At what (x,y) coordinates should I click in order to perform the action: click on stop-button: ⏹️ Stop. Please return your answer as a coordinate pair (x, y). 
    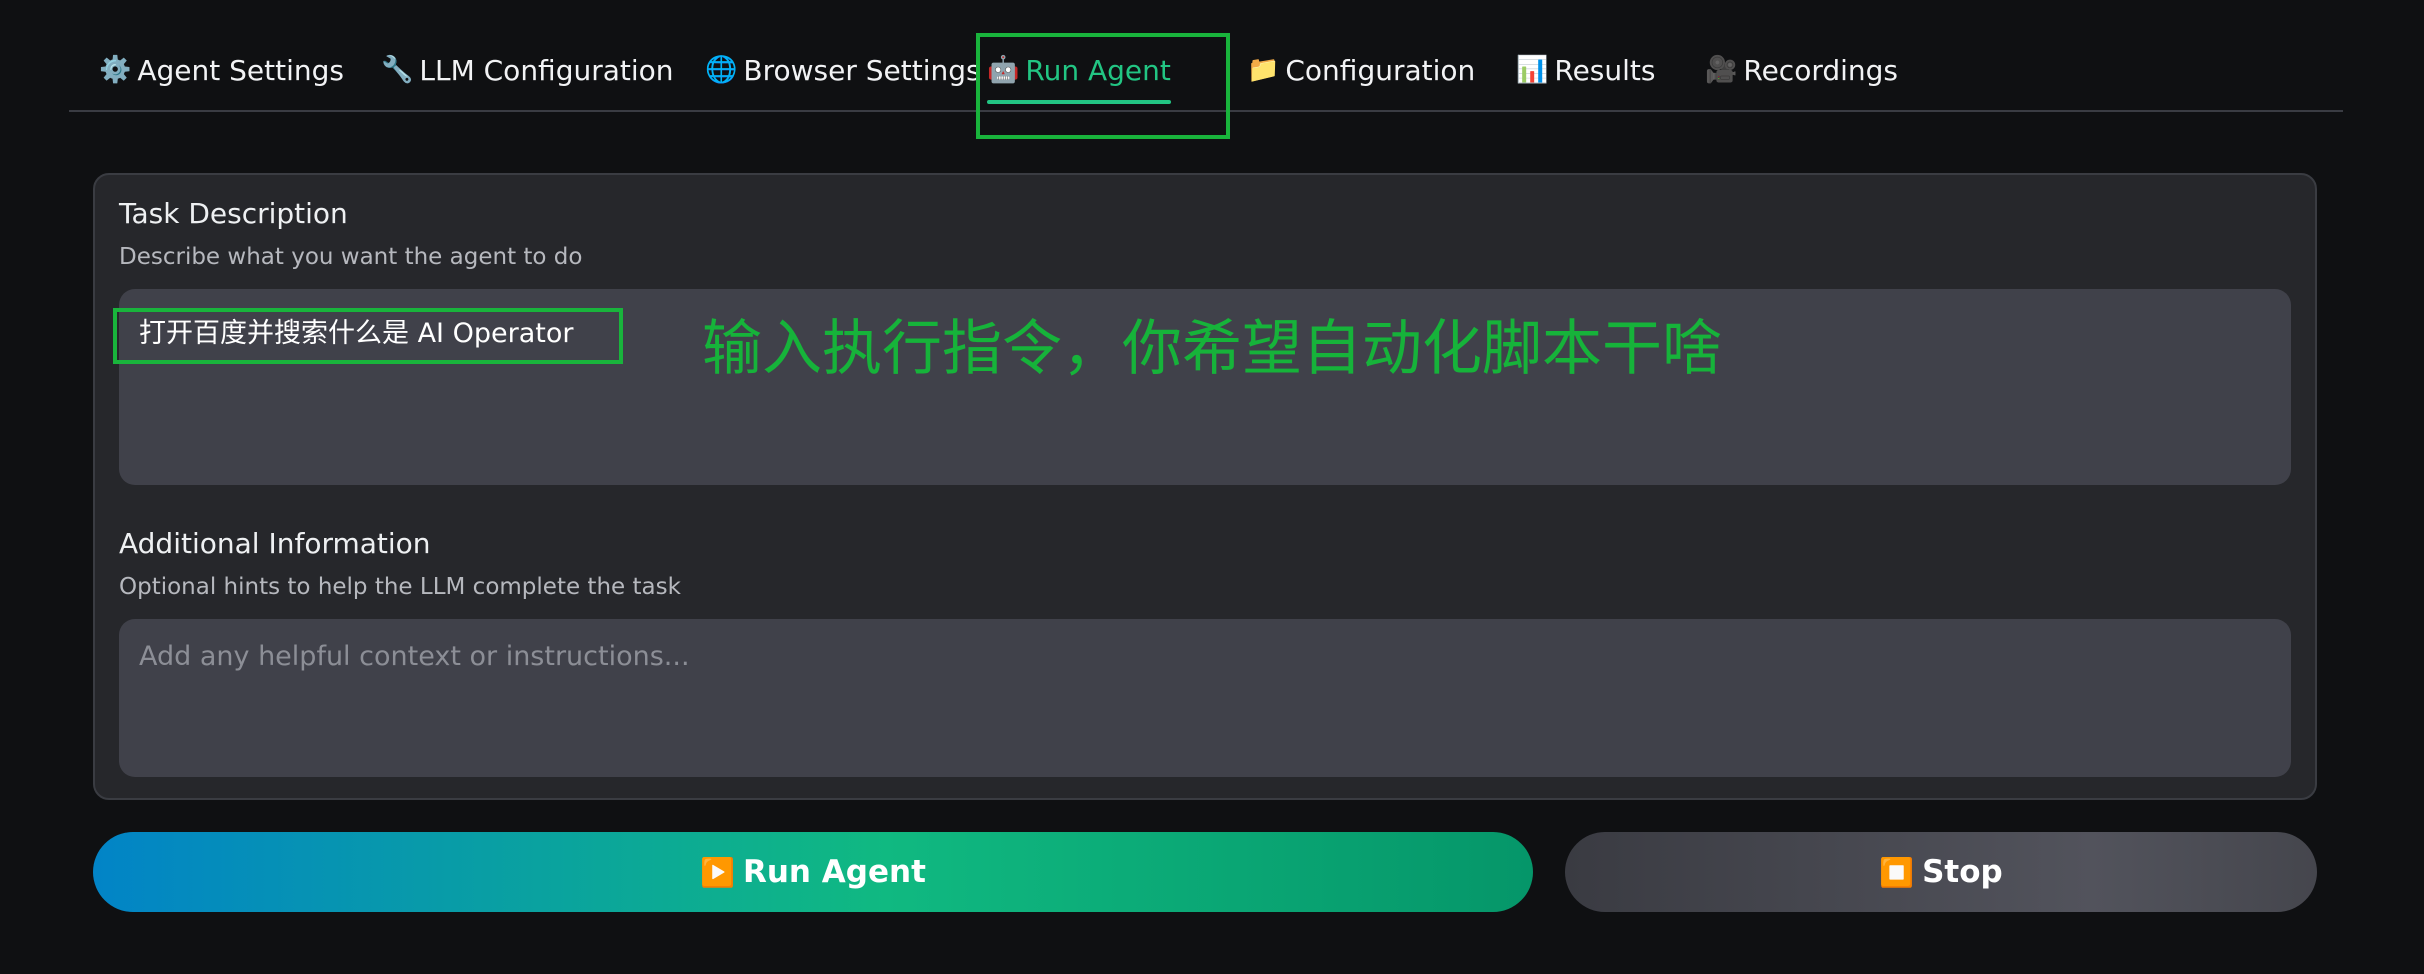
    Looking at the image, I should click on (1941, 872).